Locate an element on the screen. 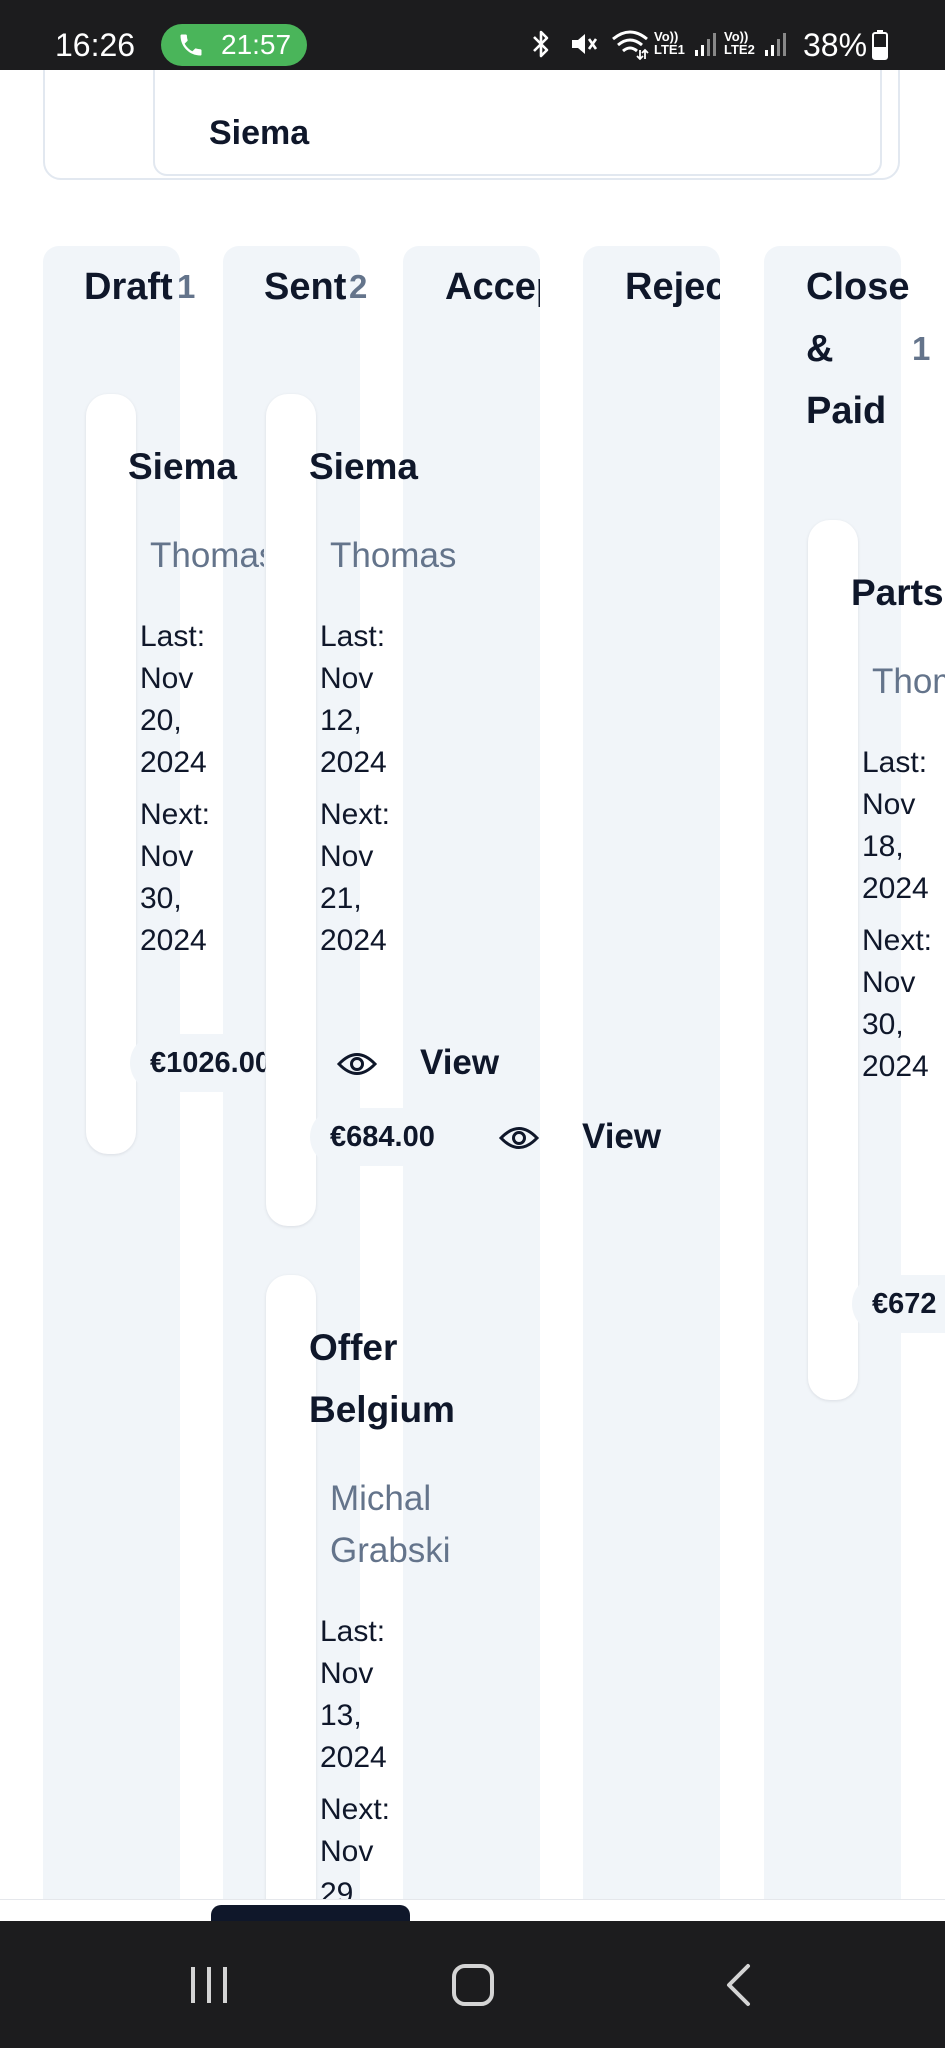  card-last-date: 20, is located at coordinates (161, 720).